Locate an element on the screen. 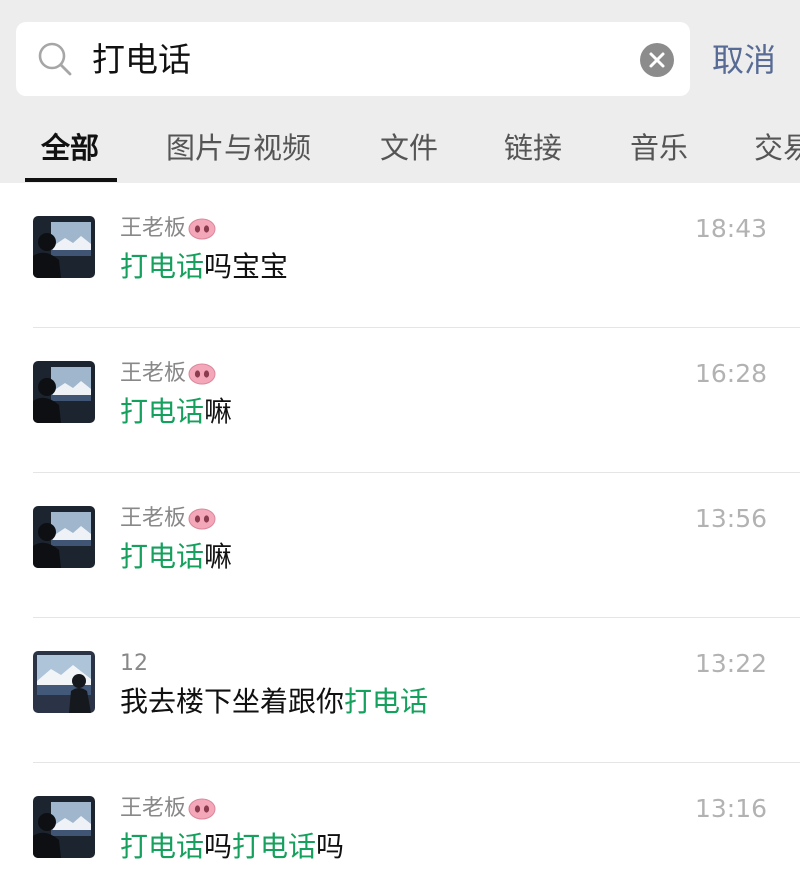 This screenshot has height=887, width=800. message-preview: 打电话吗宝宝 is located at coordinates (204, 267).